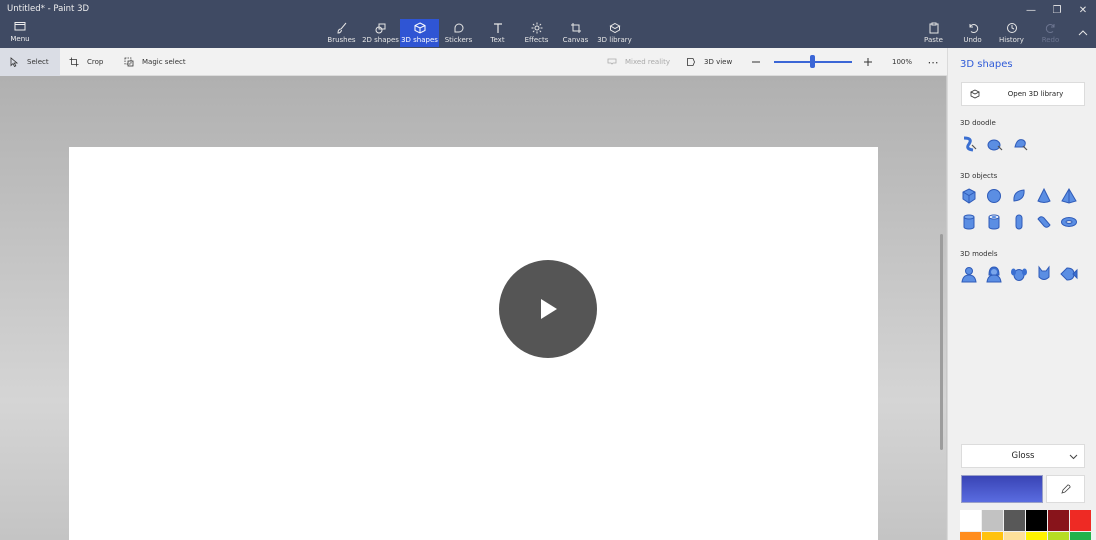 This screenshot has height=540, width=1096. What do you see at coordinates (575, 28) in the screenshot?
I see `canvas-icon` at bounding box center [575, 28].